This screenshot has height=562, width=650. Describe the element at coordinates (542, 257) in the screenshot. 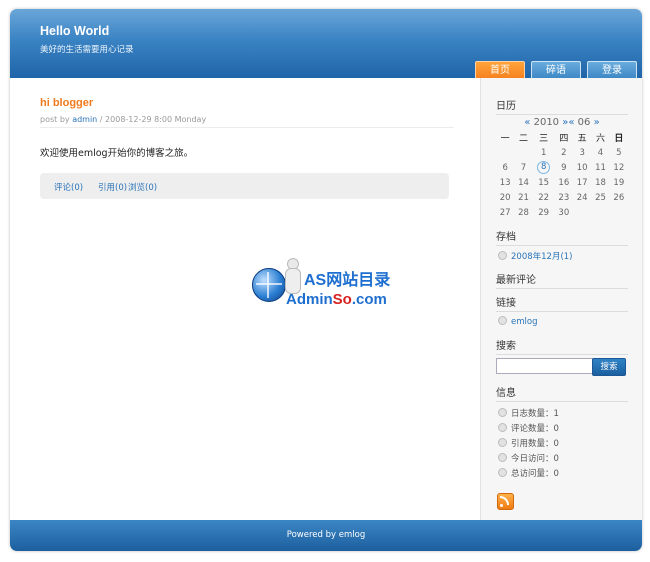

I see `archive-link: 2008年12月(1)` at that location.